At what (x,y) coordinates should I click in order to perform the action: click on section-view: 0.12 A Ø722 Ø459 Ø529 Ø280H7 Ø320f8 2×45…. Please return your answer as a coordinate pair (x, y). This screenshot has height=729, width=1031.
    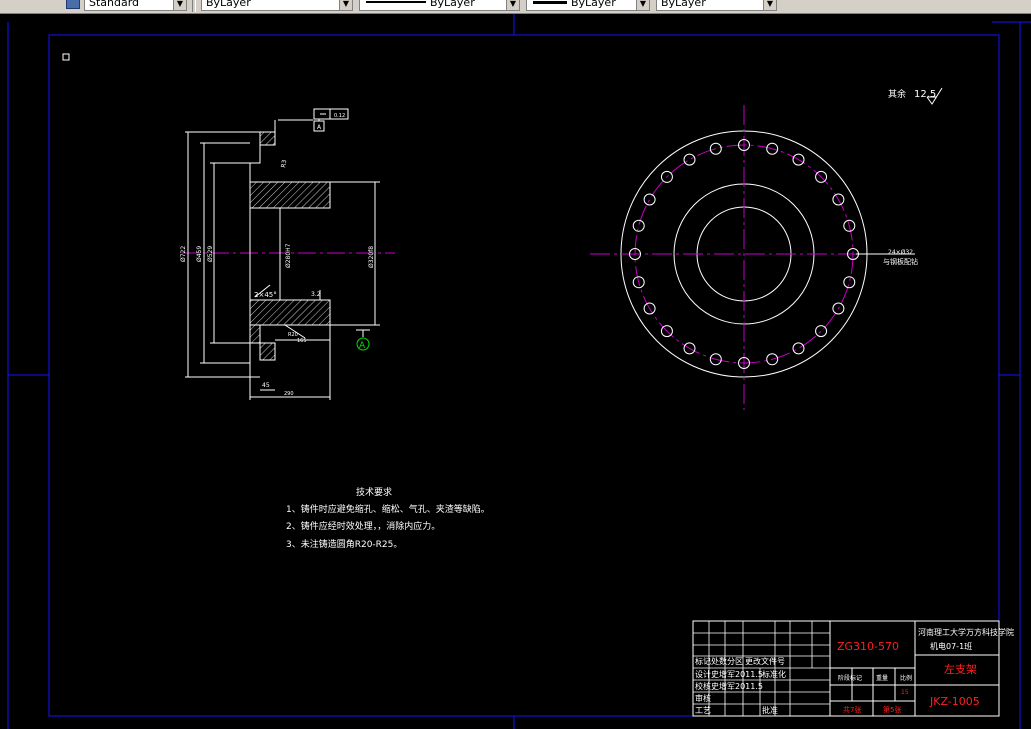
    Looking at the image, I should click on (287, 254).